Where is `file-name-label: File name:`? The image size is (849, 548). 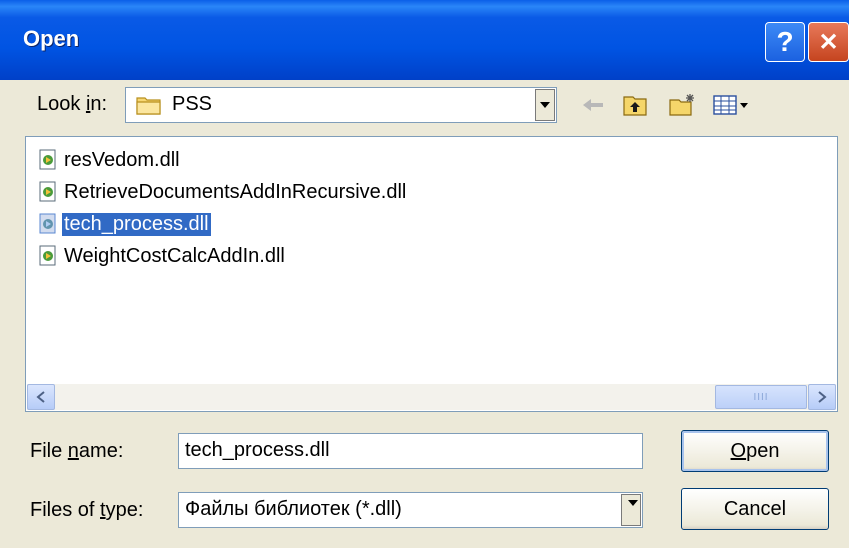
file-name-label: File name: is located at coordinates (77, 451).